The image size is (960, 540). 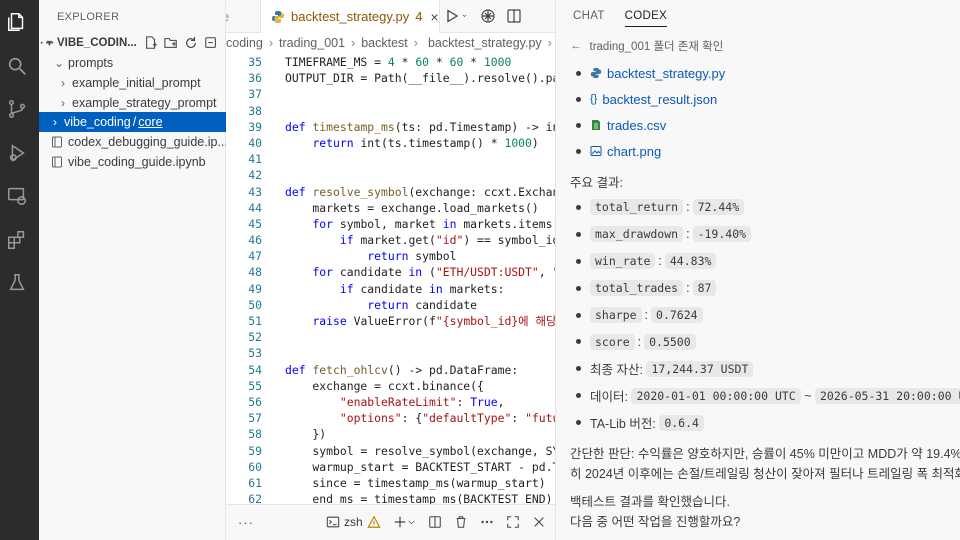 I want to click on tree-item-label: vibe_coding, so click(x=97, y=122).